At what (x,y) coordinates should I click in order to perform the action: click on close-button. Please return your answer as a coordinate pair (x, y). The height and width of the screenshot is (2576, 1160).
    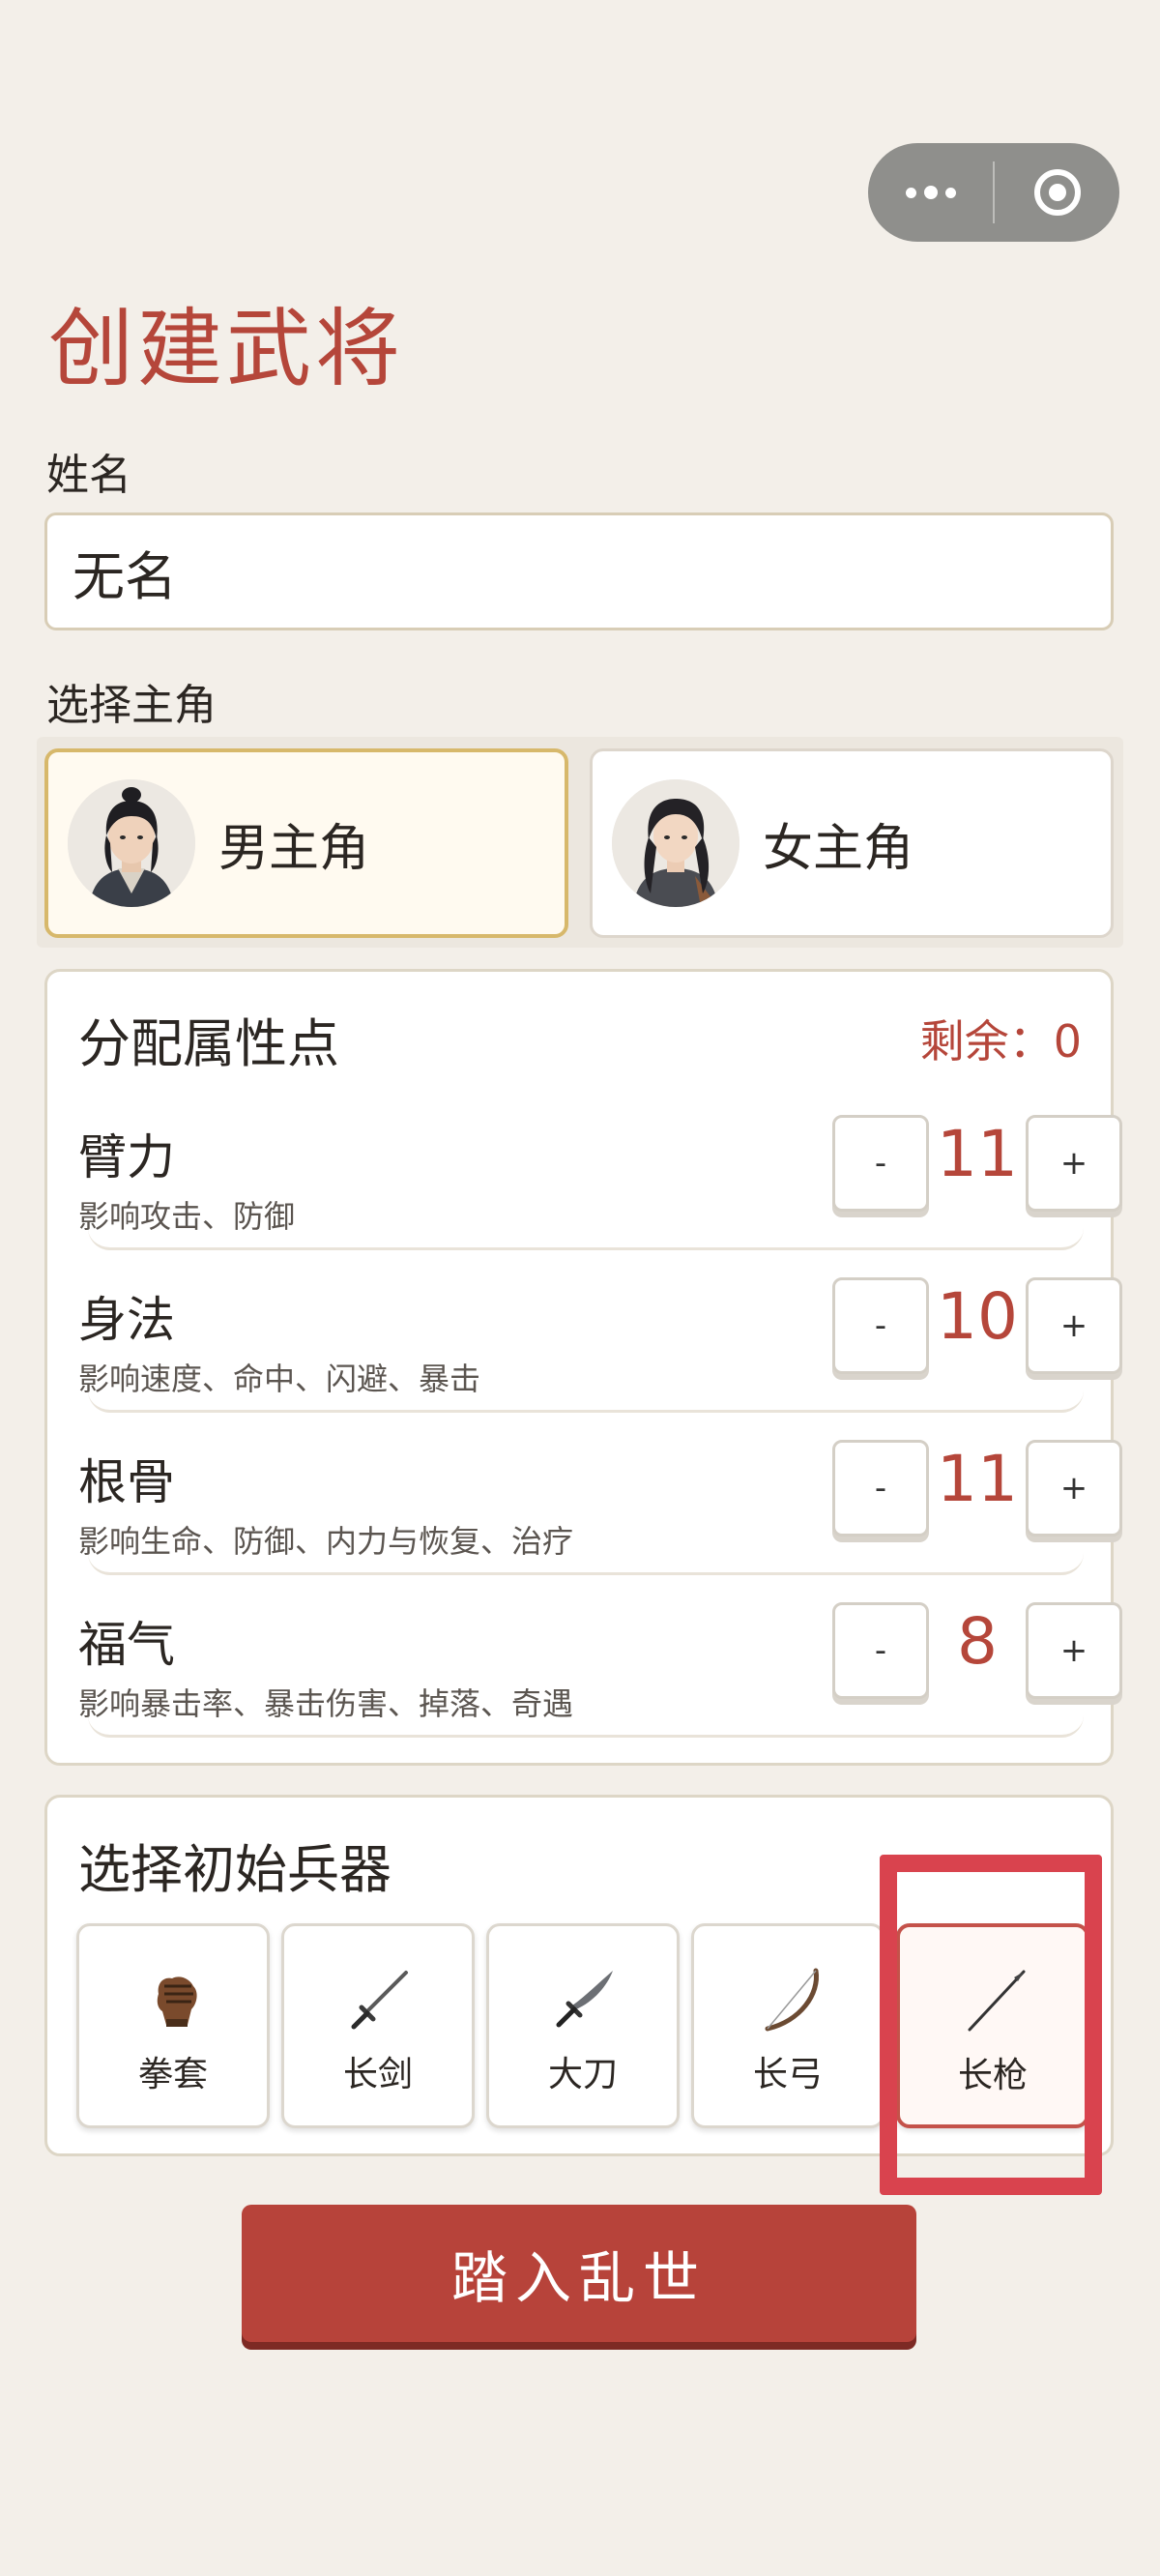
    Looking at the image, I should click on (1057, 192).